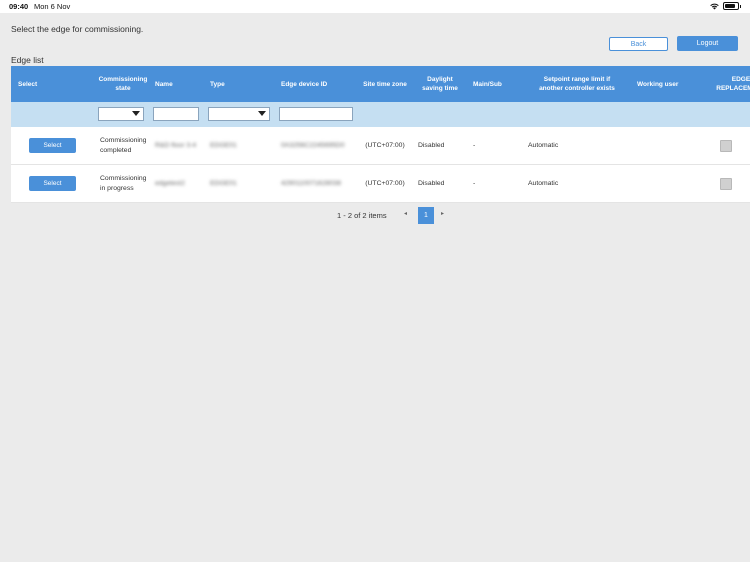  I want to click on wifi-icon, so click(714, 6).